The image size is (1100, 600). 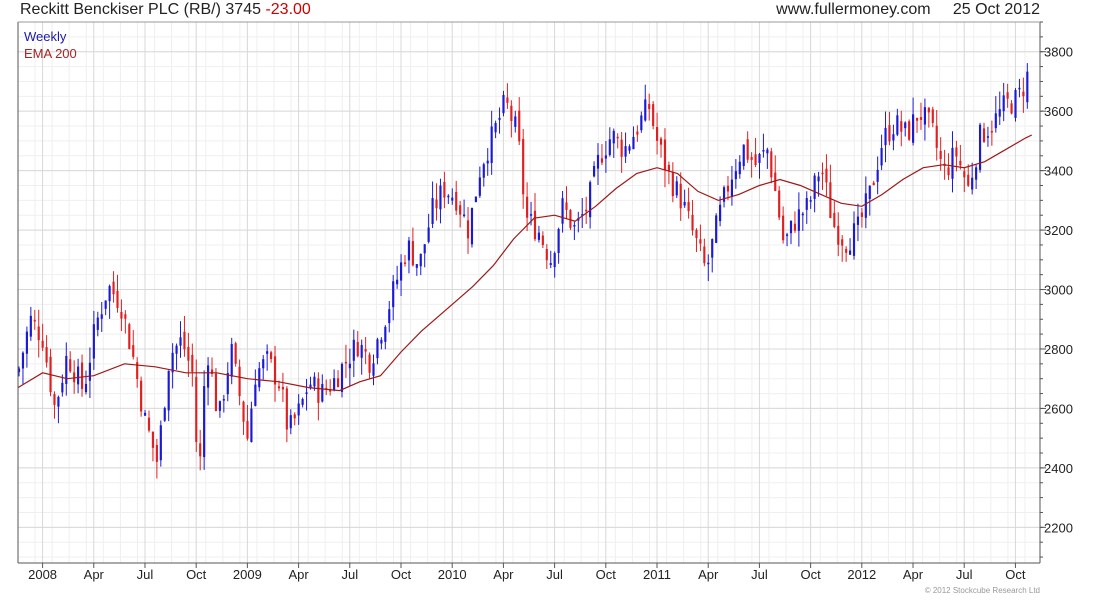 What do you see at coordinates (50, 53) in the screenshot?
I see `legend-ema-200: EMA 200` at bounding box center [50, 53].